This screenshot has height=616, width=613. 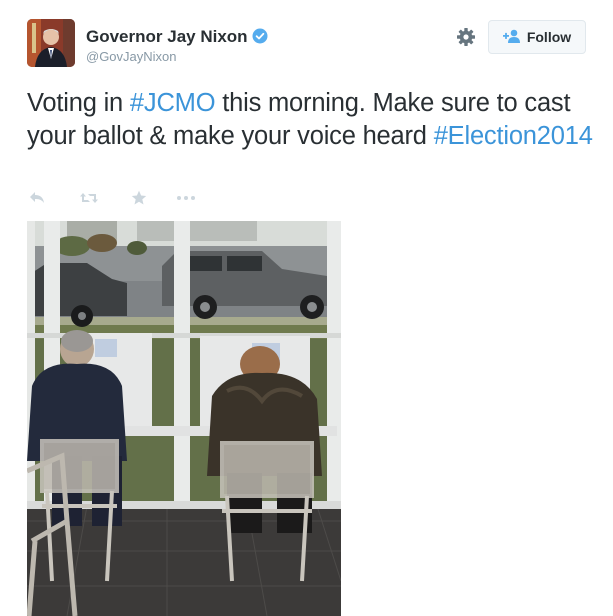 I want to click on follow-button: Follow, so click(x=537, y=37).